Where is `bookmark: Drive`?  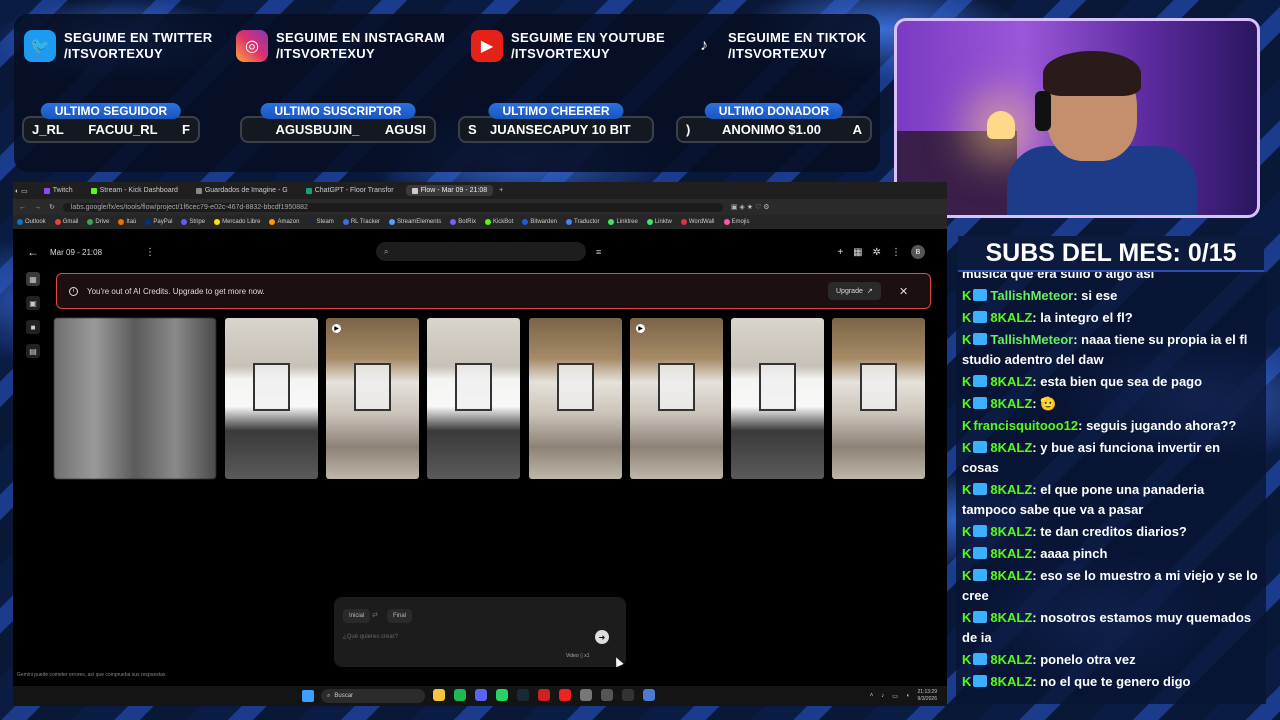
bookmark: Drive is located at coordinates (98, 222).